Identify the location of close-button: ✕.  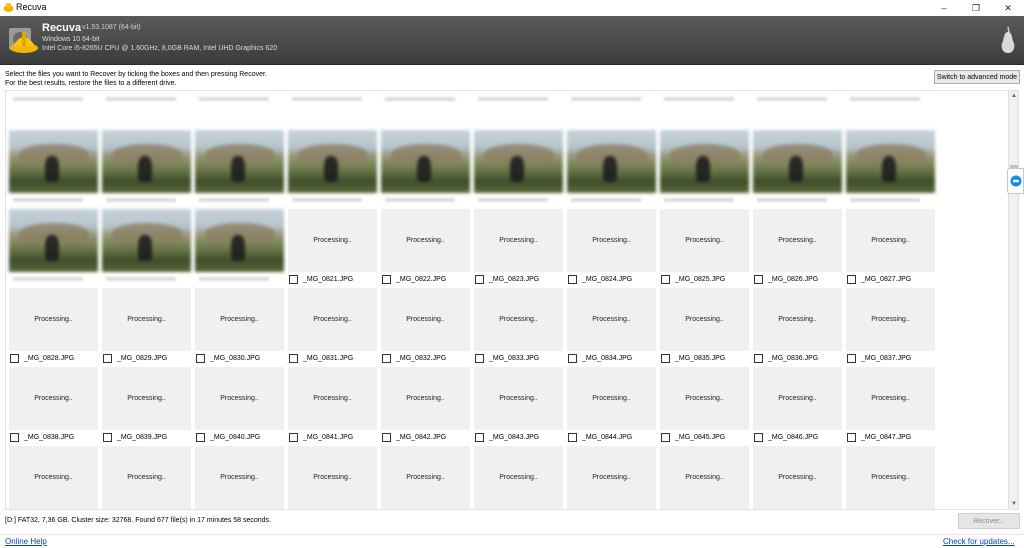
(1008, 8).